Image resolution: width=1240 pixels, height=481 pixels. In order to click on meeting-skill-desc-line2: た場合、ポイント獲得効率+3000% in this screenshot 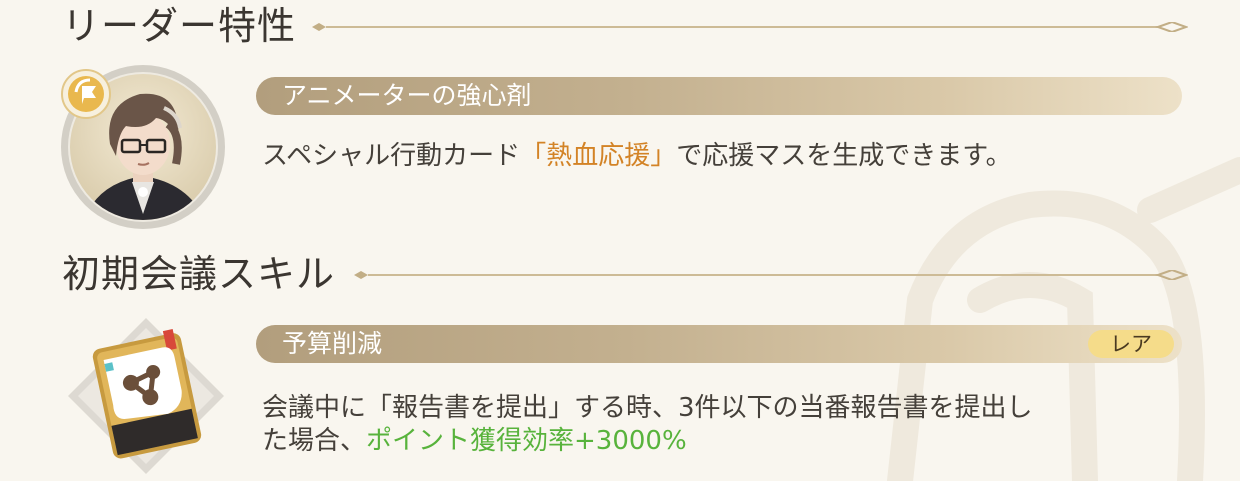, I will do `click(647, 441)`.